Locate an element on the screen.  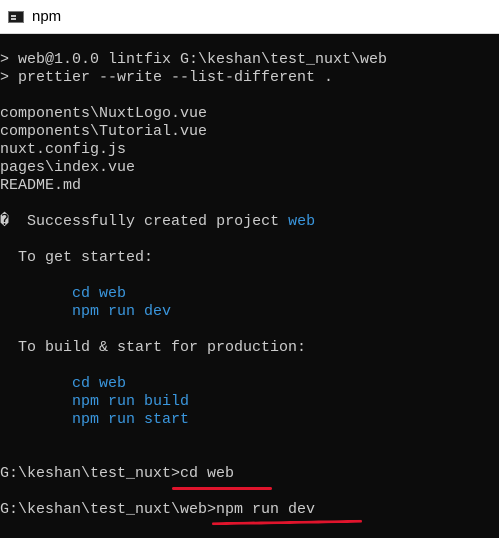
window-title: npm is located at coordinates (47, 16).